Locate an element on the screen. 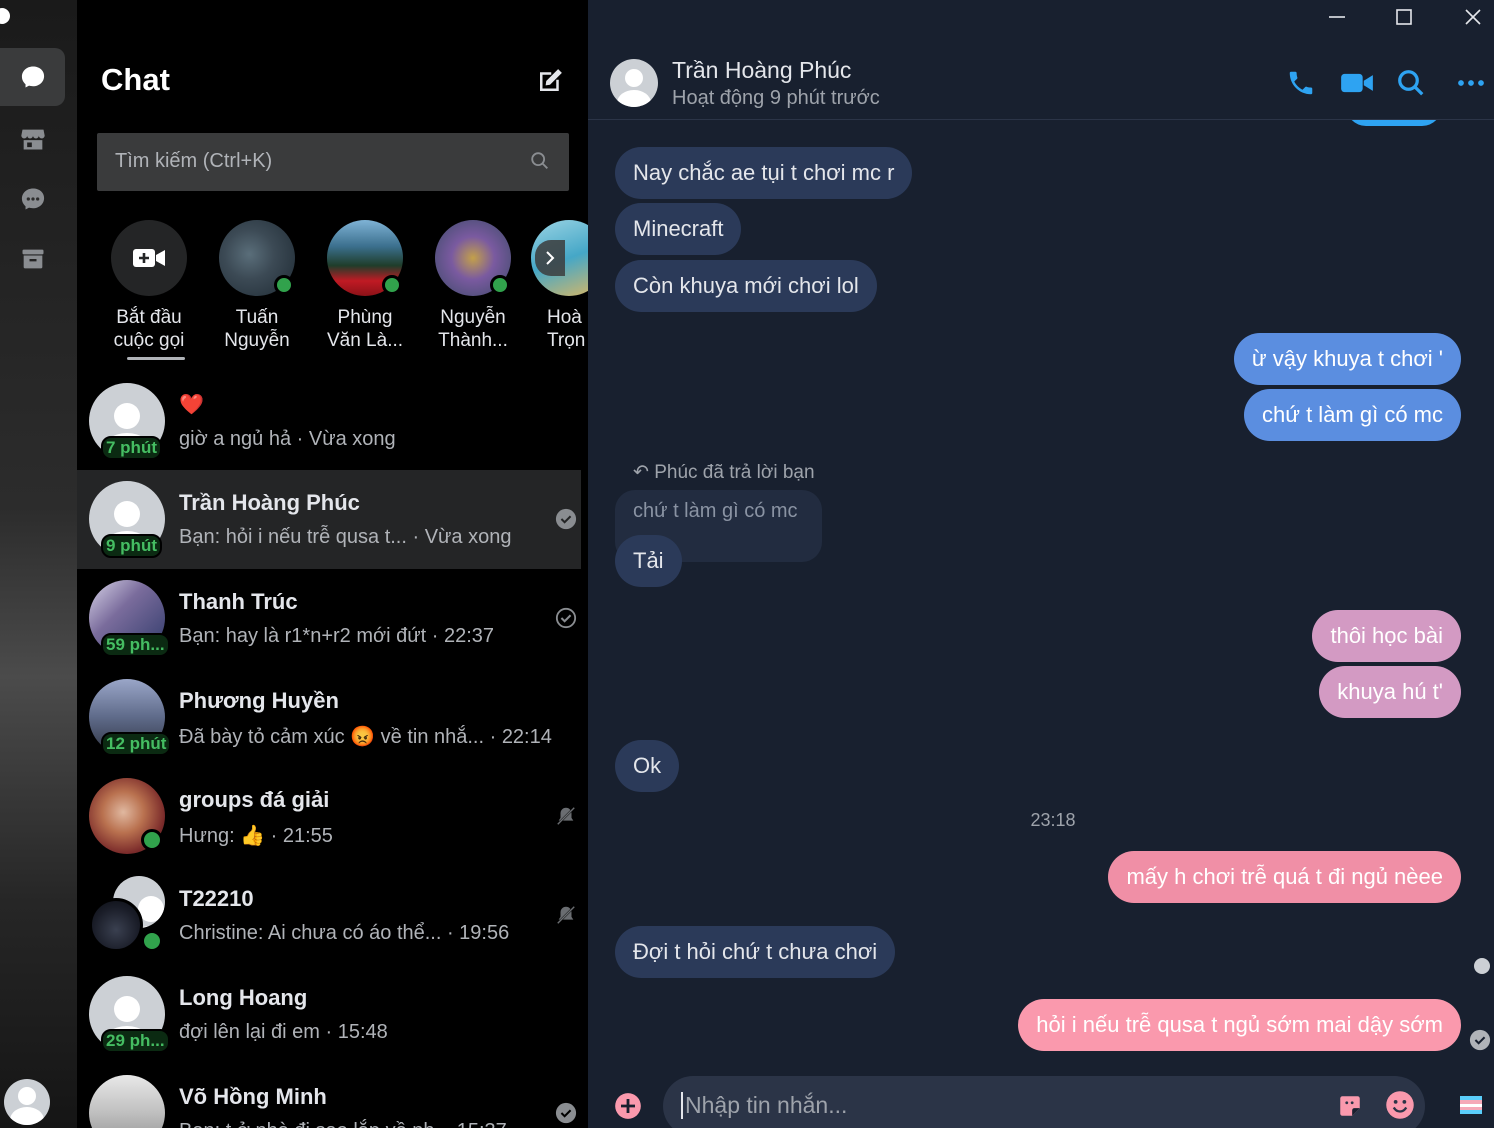  reply-indicator: ↶ Phúc đã trả lời bạn is located at coordinates (724, 472).